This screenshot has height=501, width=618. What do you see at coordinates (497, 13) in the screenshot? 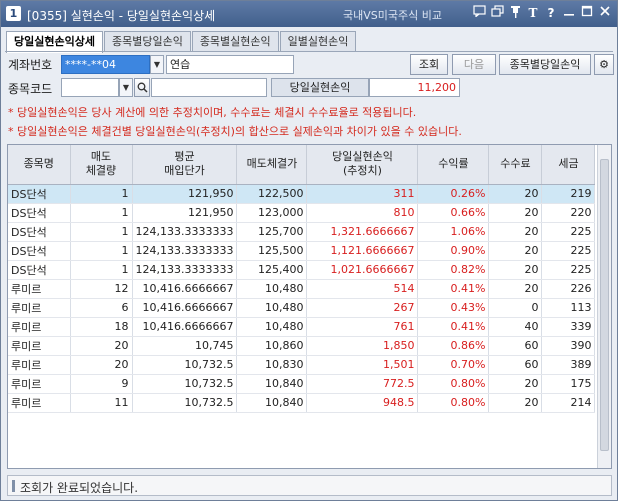
I see `copy-icon` at bounding box center [497, 13].